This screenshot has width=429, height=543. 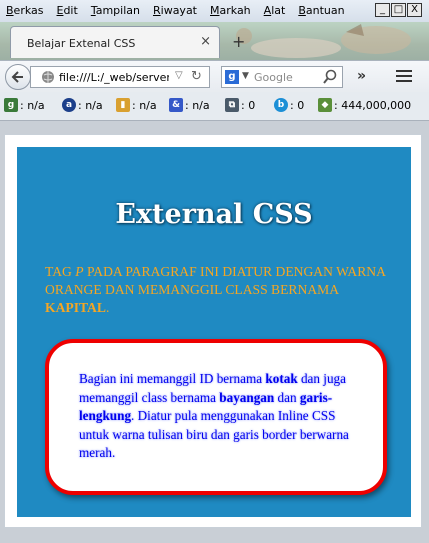 What do you see at coordinates (172, 378) in the screenshot?
I see `box-text: Bagian ini memanggil ID bernama` at bounding box center [172, 378].